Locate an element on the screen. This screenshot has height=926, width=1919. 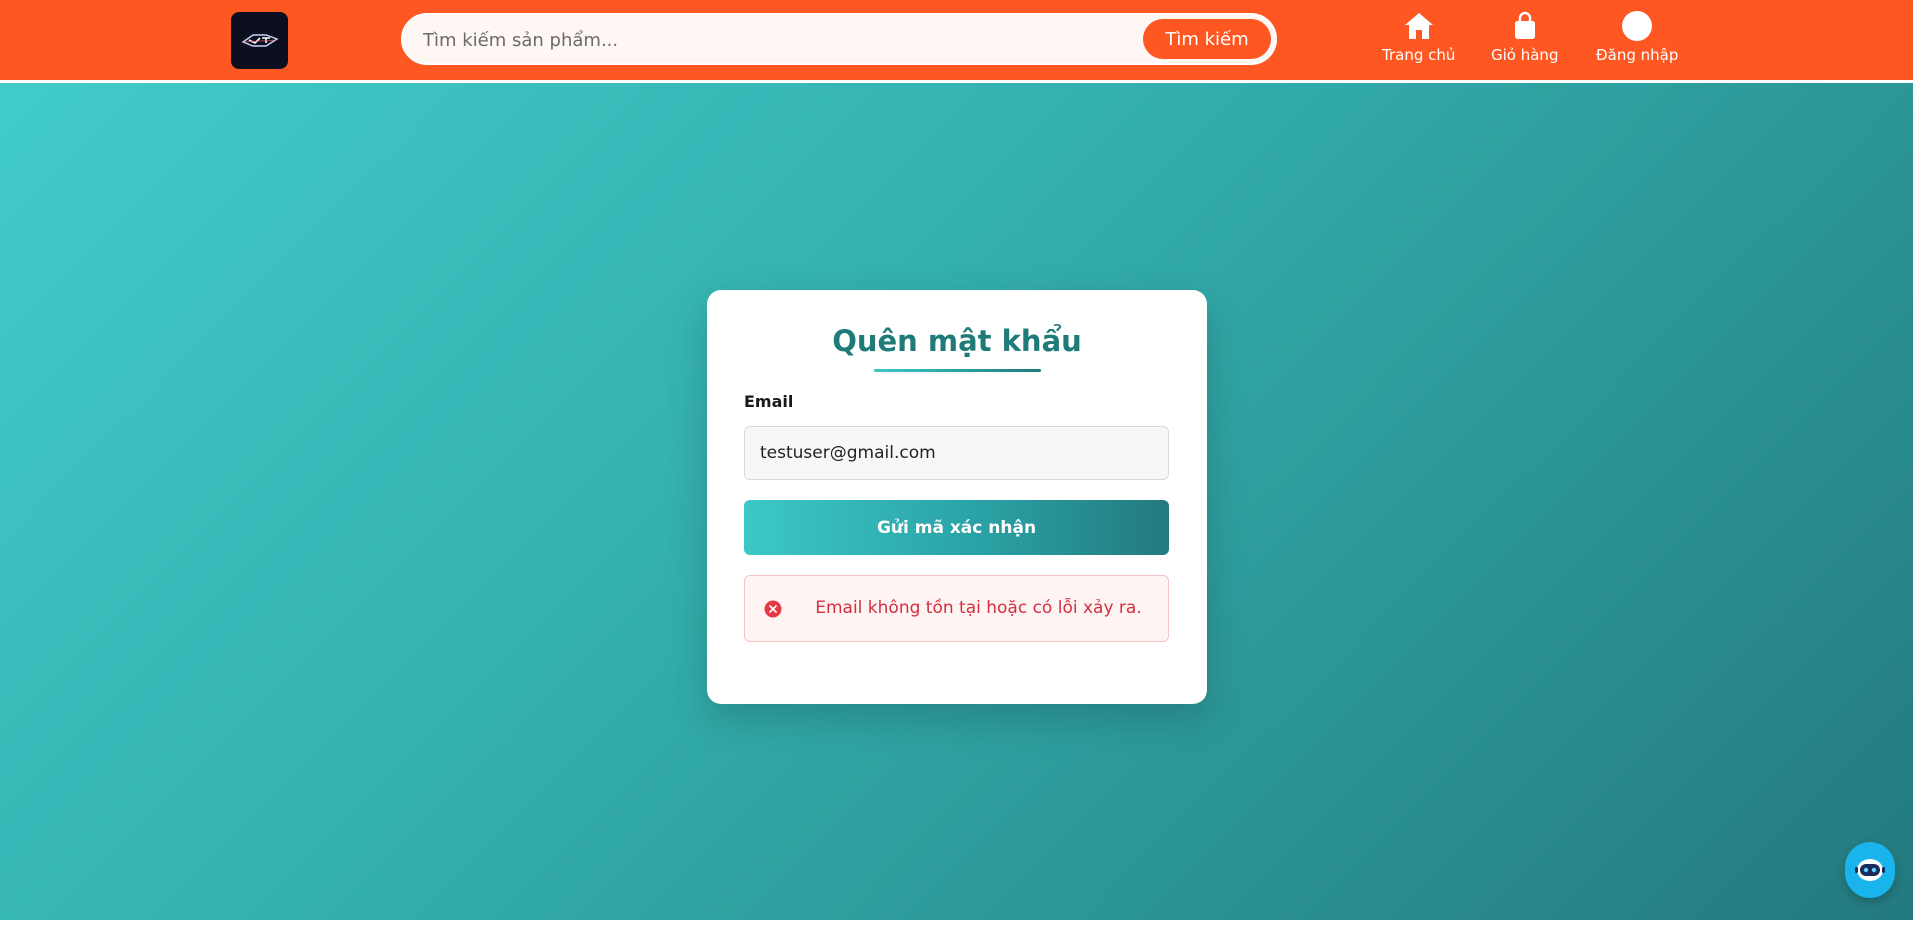
nav-login-label: Đăng nhập is located at coordinates (1637, 55).